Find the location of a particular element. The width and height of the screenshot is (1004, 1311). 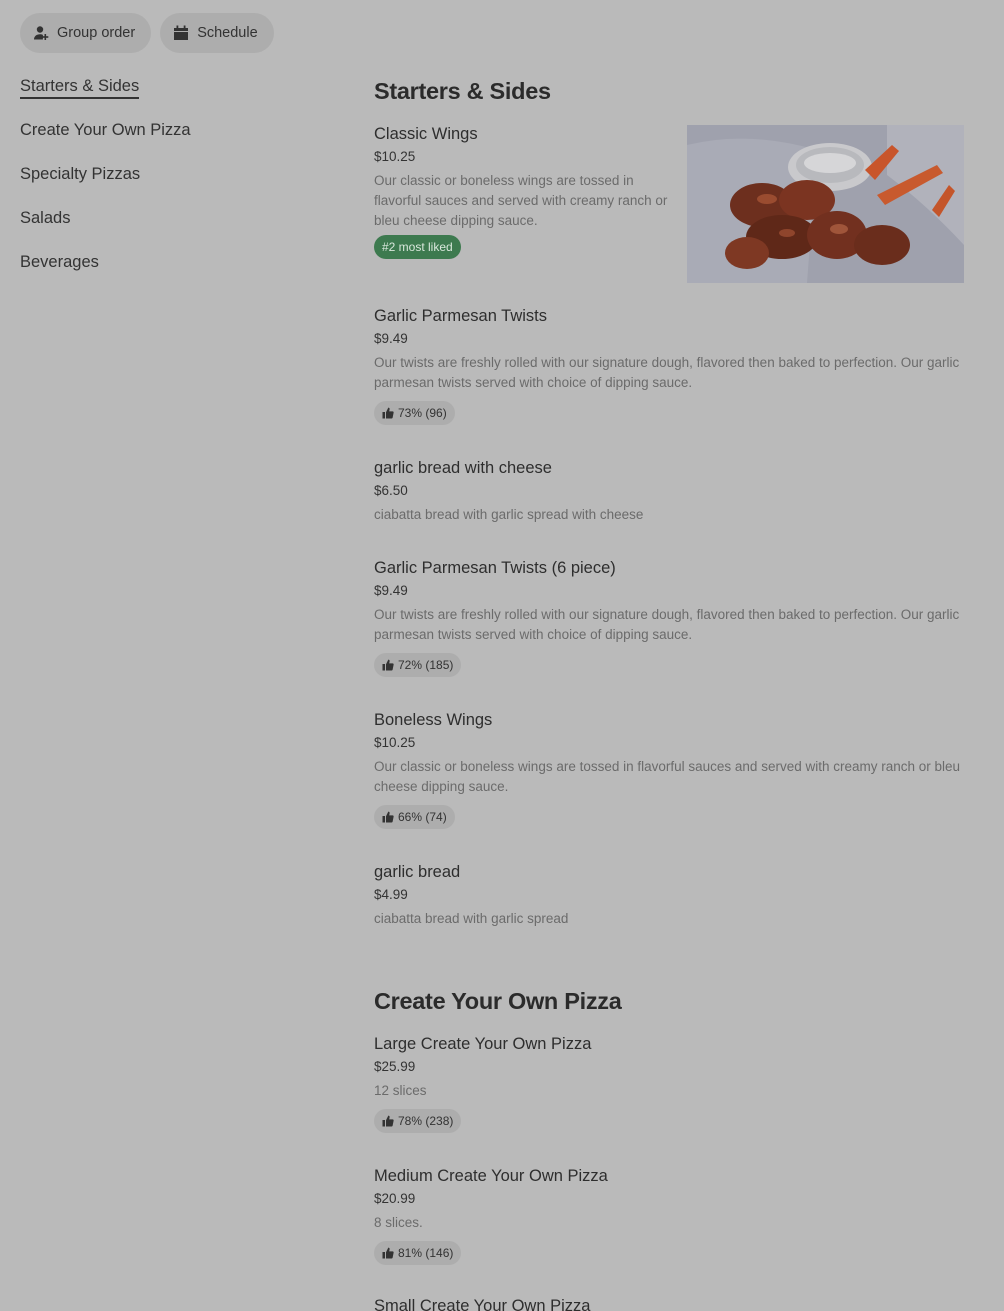

schedule-label: Schedule is located at coordinates (227, 33).